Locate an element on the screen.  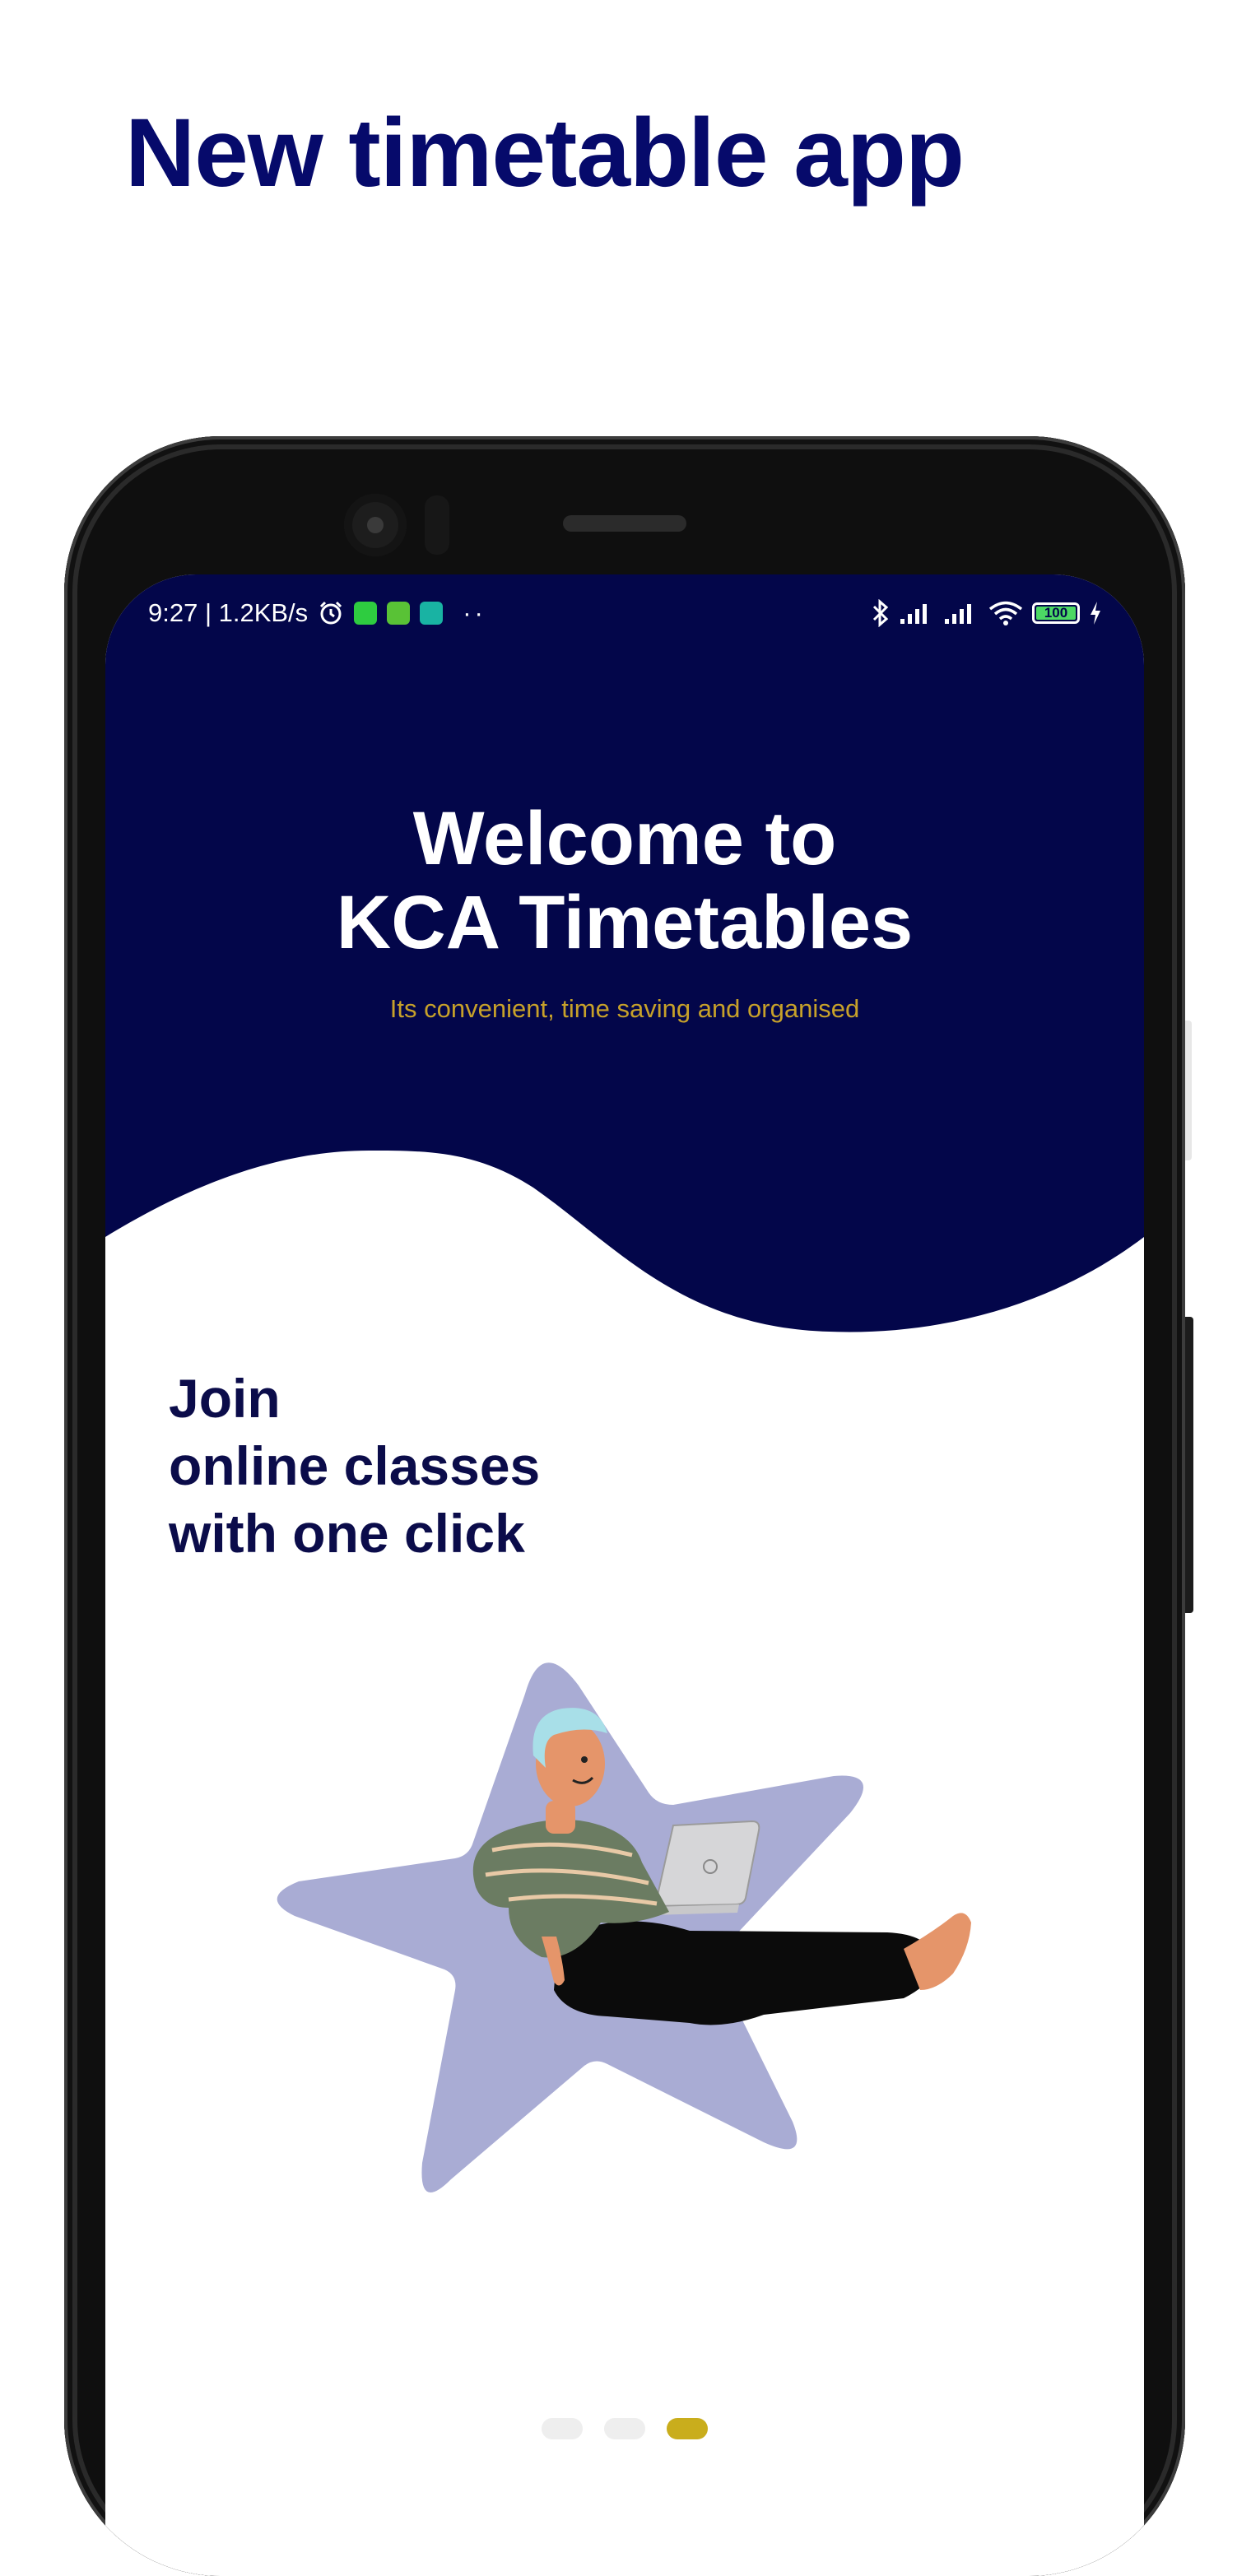
pager-dot-3-active is located at coordinates (687, 2428).